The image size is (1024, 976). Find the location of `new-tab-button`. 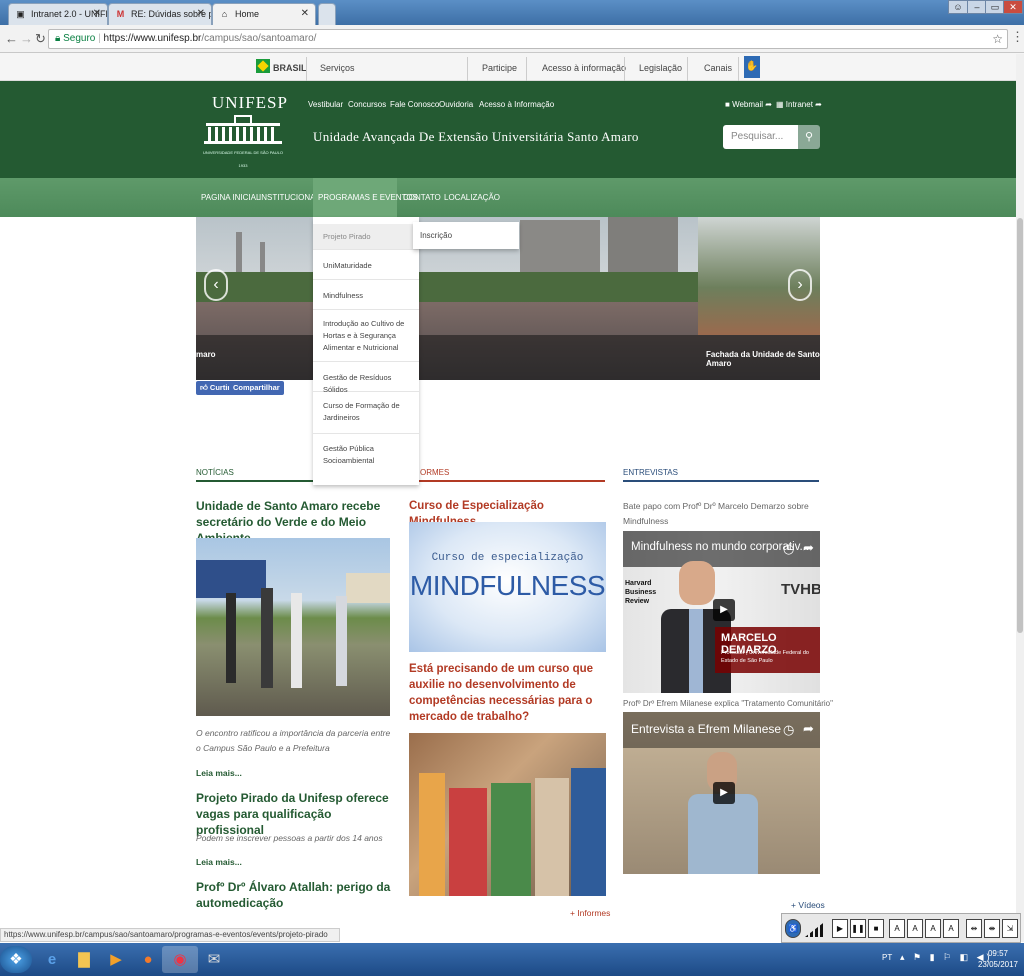

new-tab-button is located at coordinates (327, 14).